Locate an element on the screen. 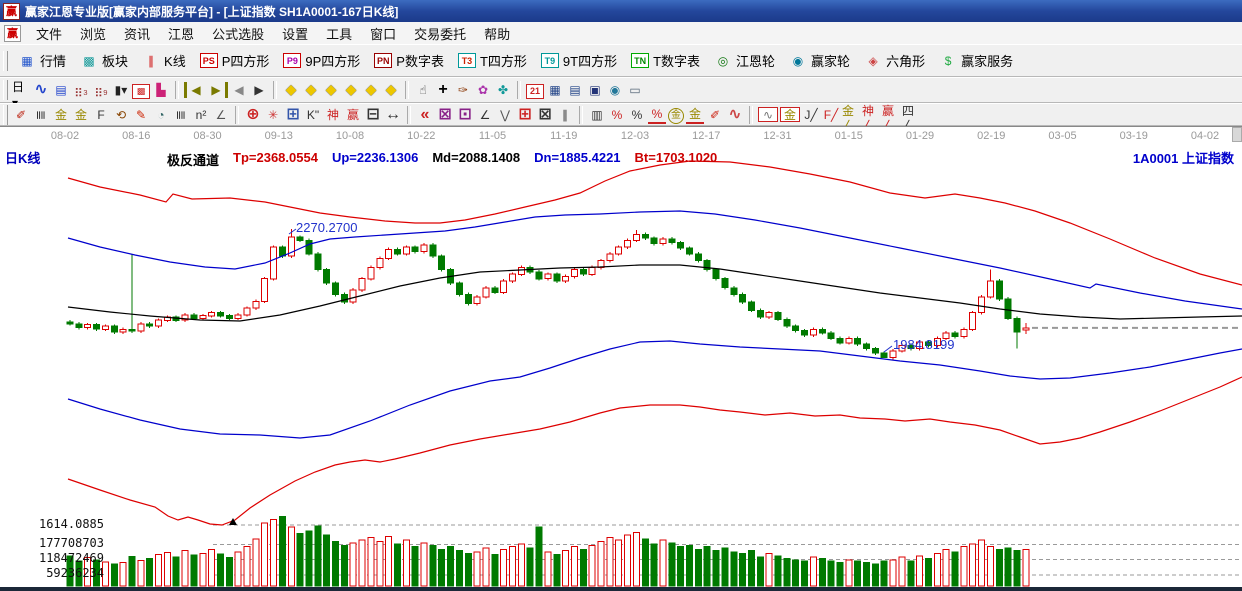  crosshair-tool: + is located at coordinates (443, 90).